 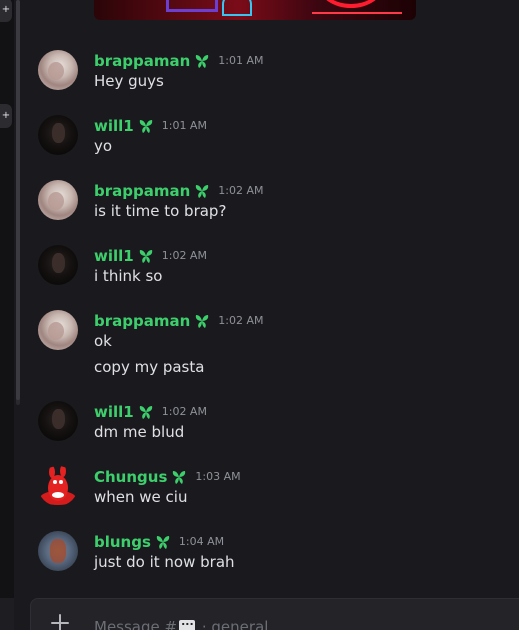 What do you see at coordinates (201, 541) in the screenshot?
I see `timestamp: 1:04 AM` at bounding box center [201, 541].